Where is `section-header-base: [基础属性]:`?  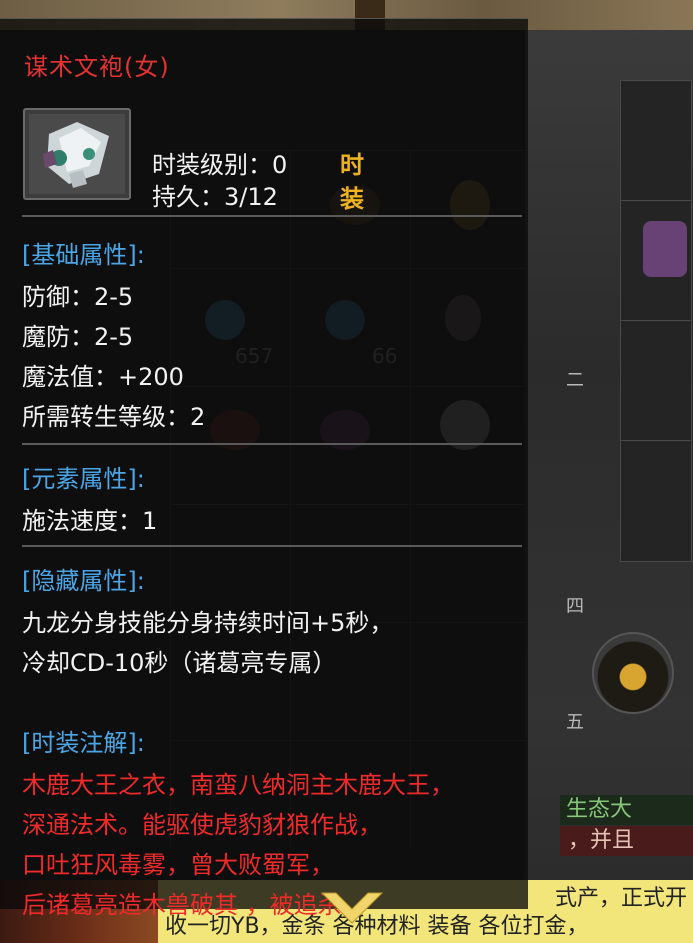
section-header-base: [基础属性]: is located at coordinates (83, 255).